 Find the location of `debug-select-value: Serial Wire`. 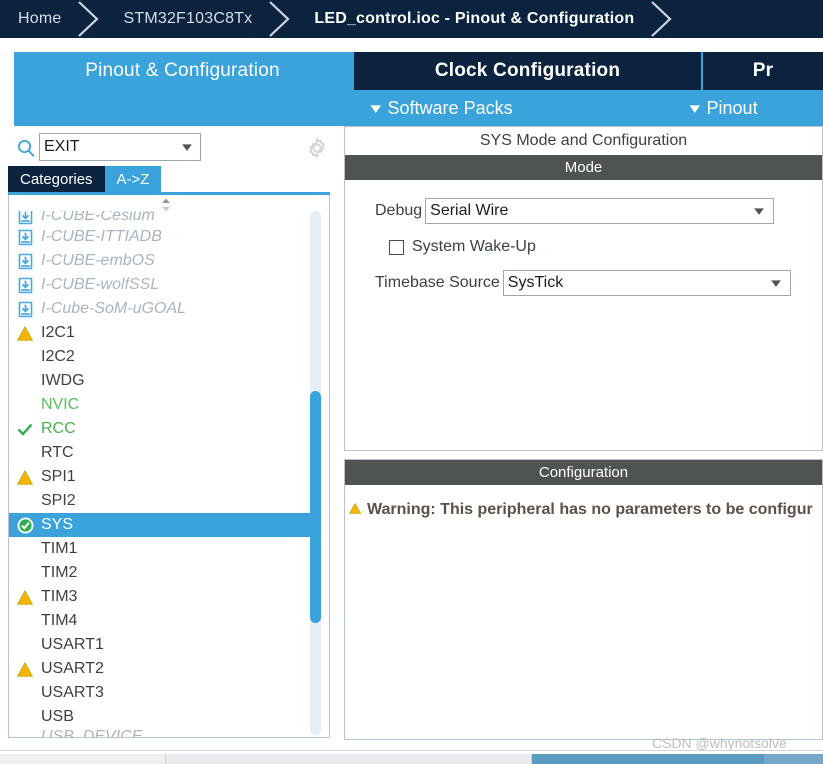

debug-select-value: Serial Wire is located at coordinates (469, 210).